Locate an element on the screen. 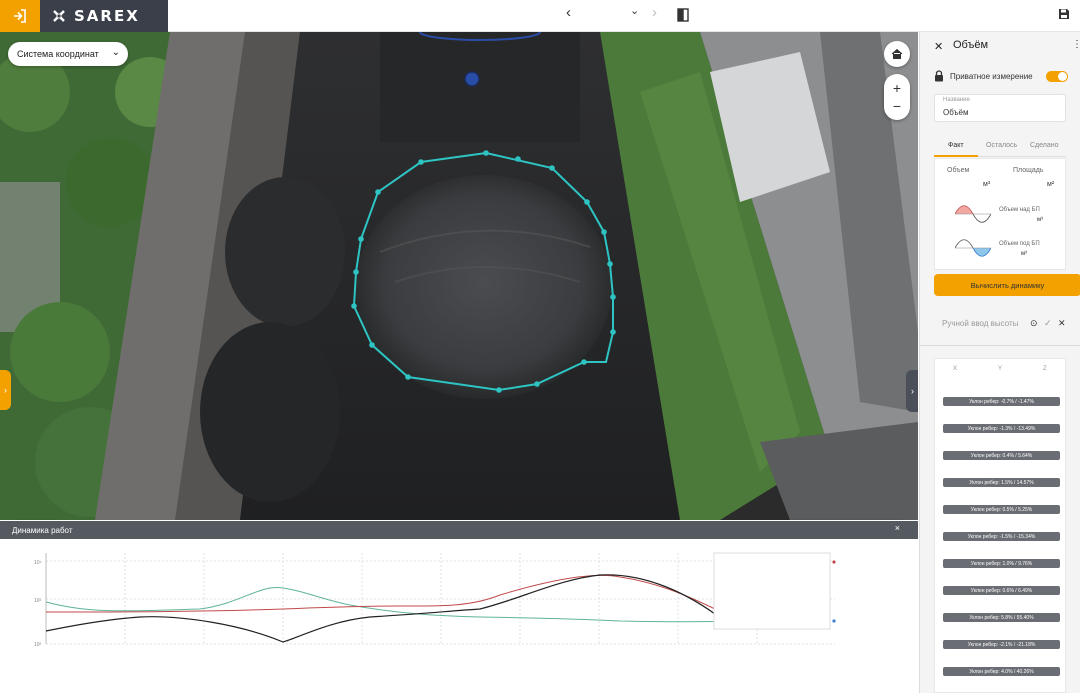 The image size is (1080, 698). active-tab-indicator is located at coordinates (956, 156).